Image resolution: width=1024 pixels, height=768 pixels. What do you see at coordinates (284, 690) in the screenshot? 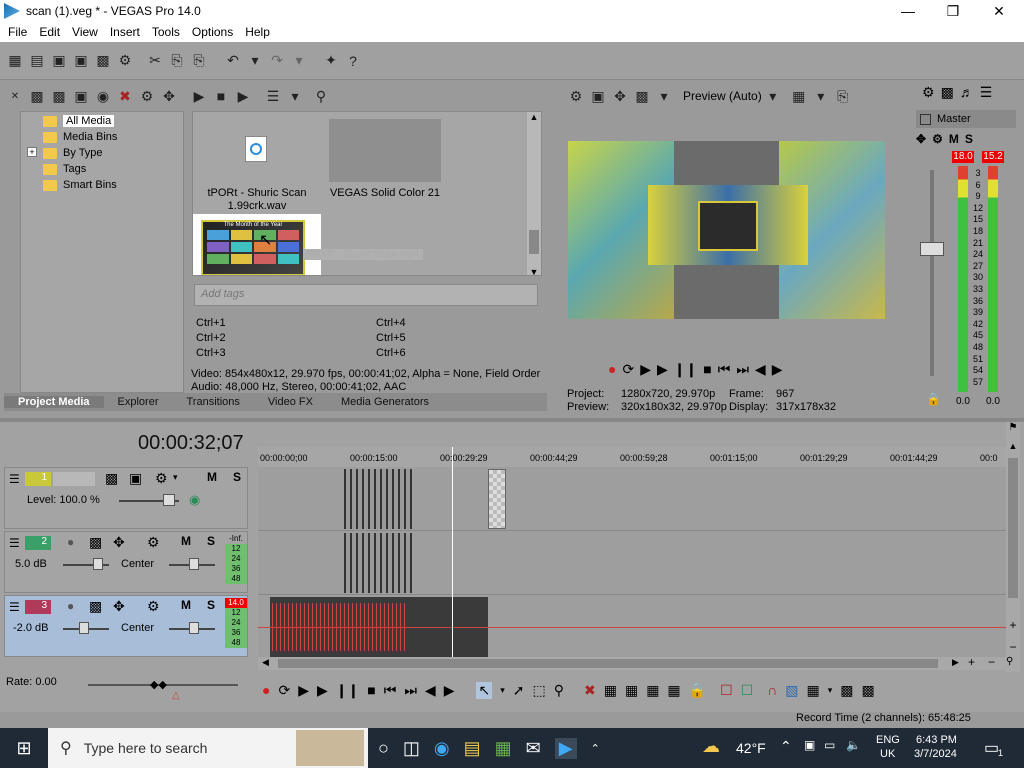
I see `loop-icon: ⟳` at bounding box center [284, 690].